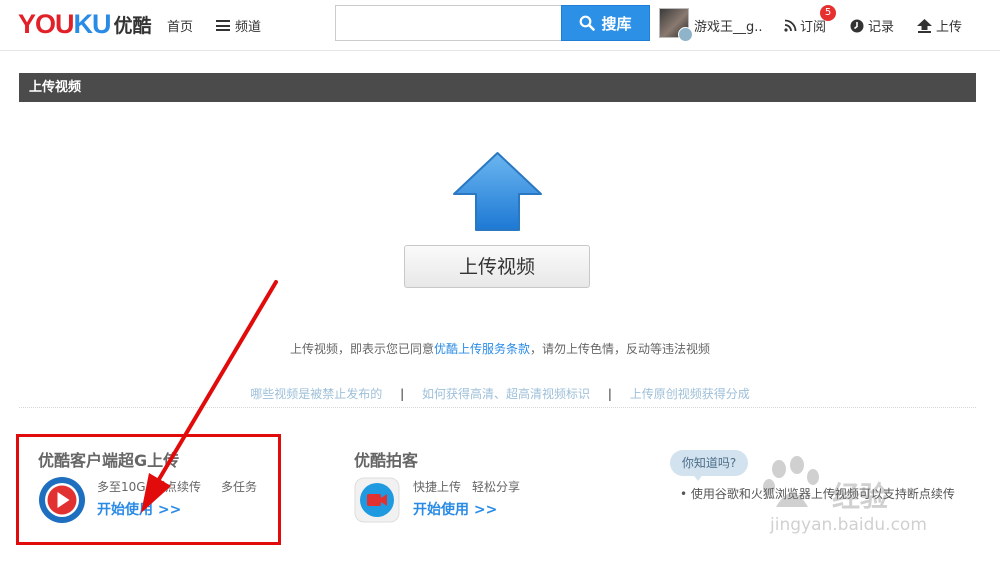 The width and height of the screenshot is (1000, 562). I want to click on paike-feature: 快捷上传, so click(437, 487).